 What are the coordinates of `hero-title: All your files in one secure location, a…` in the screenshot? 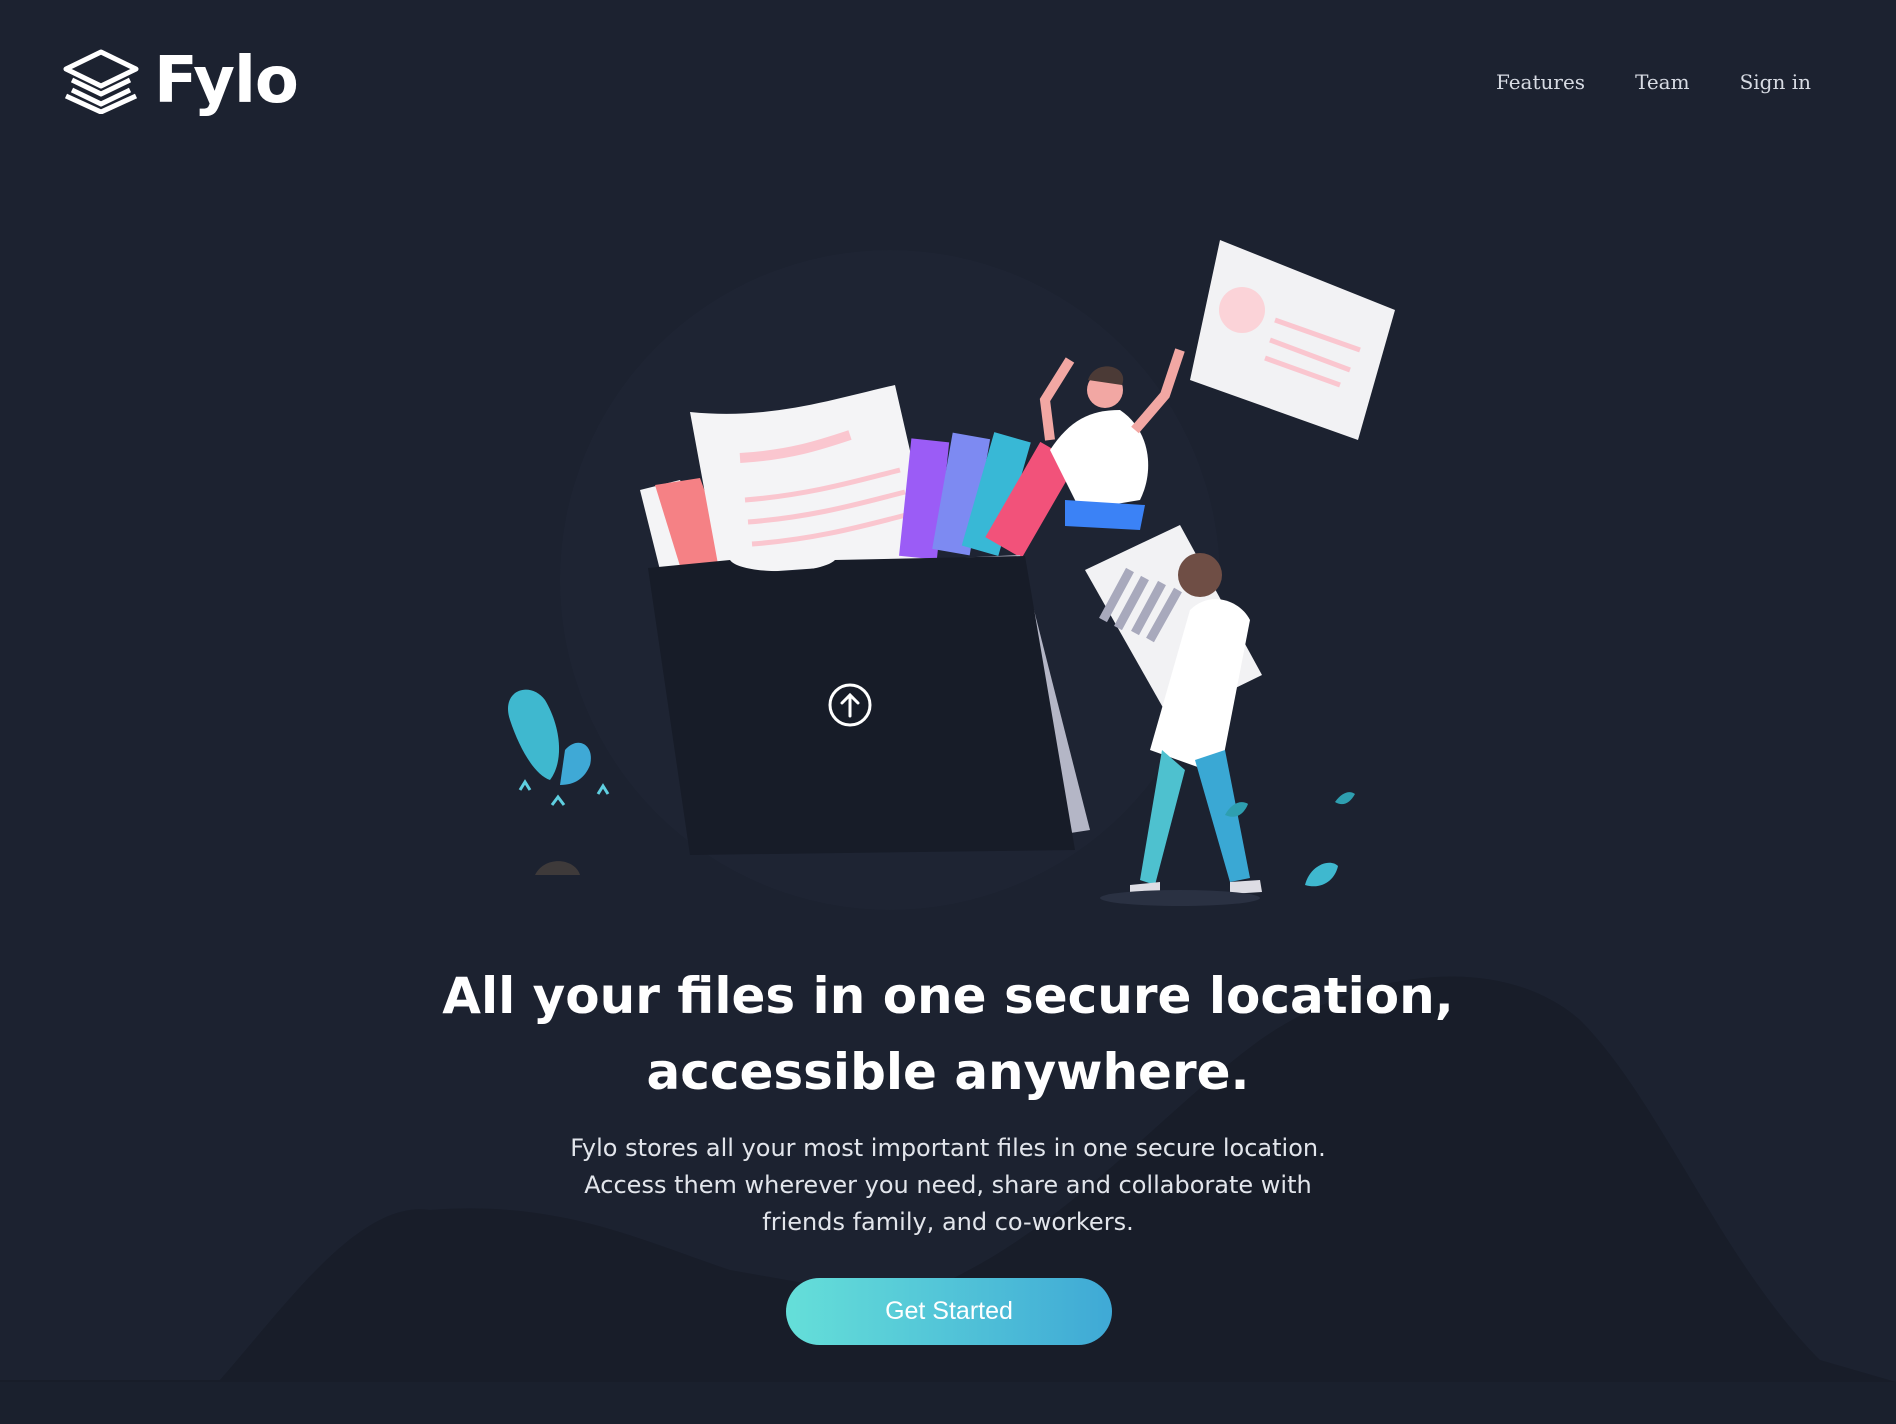 It's located at (948, 1034).